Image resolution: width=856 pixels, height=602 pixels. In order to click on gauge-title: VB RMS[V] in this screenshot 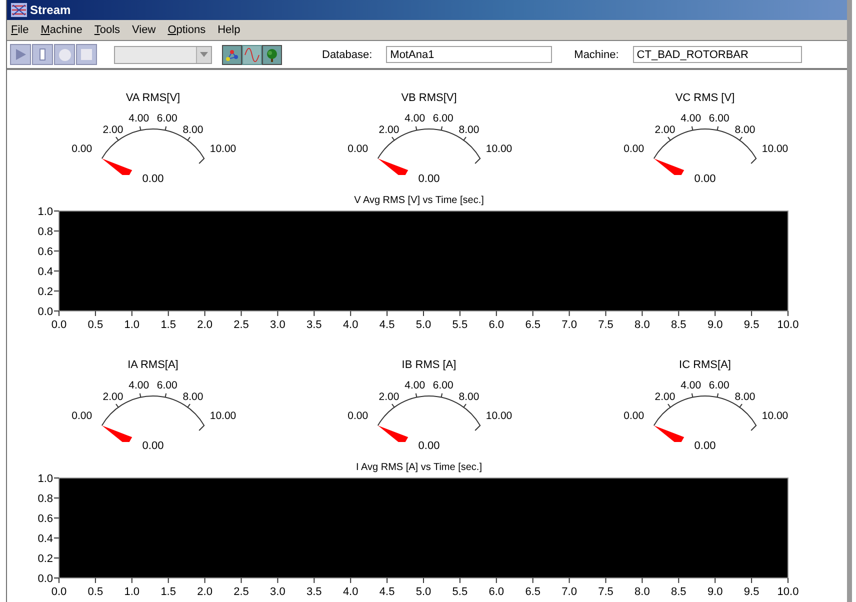, I will do `click(429, 98)`.